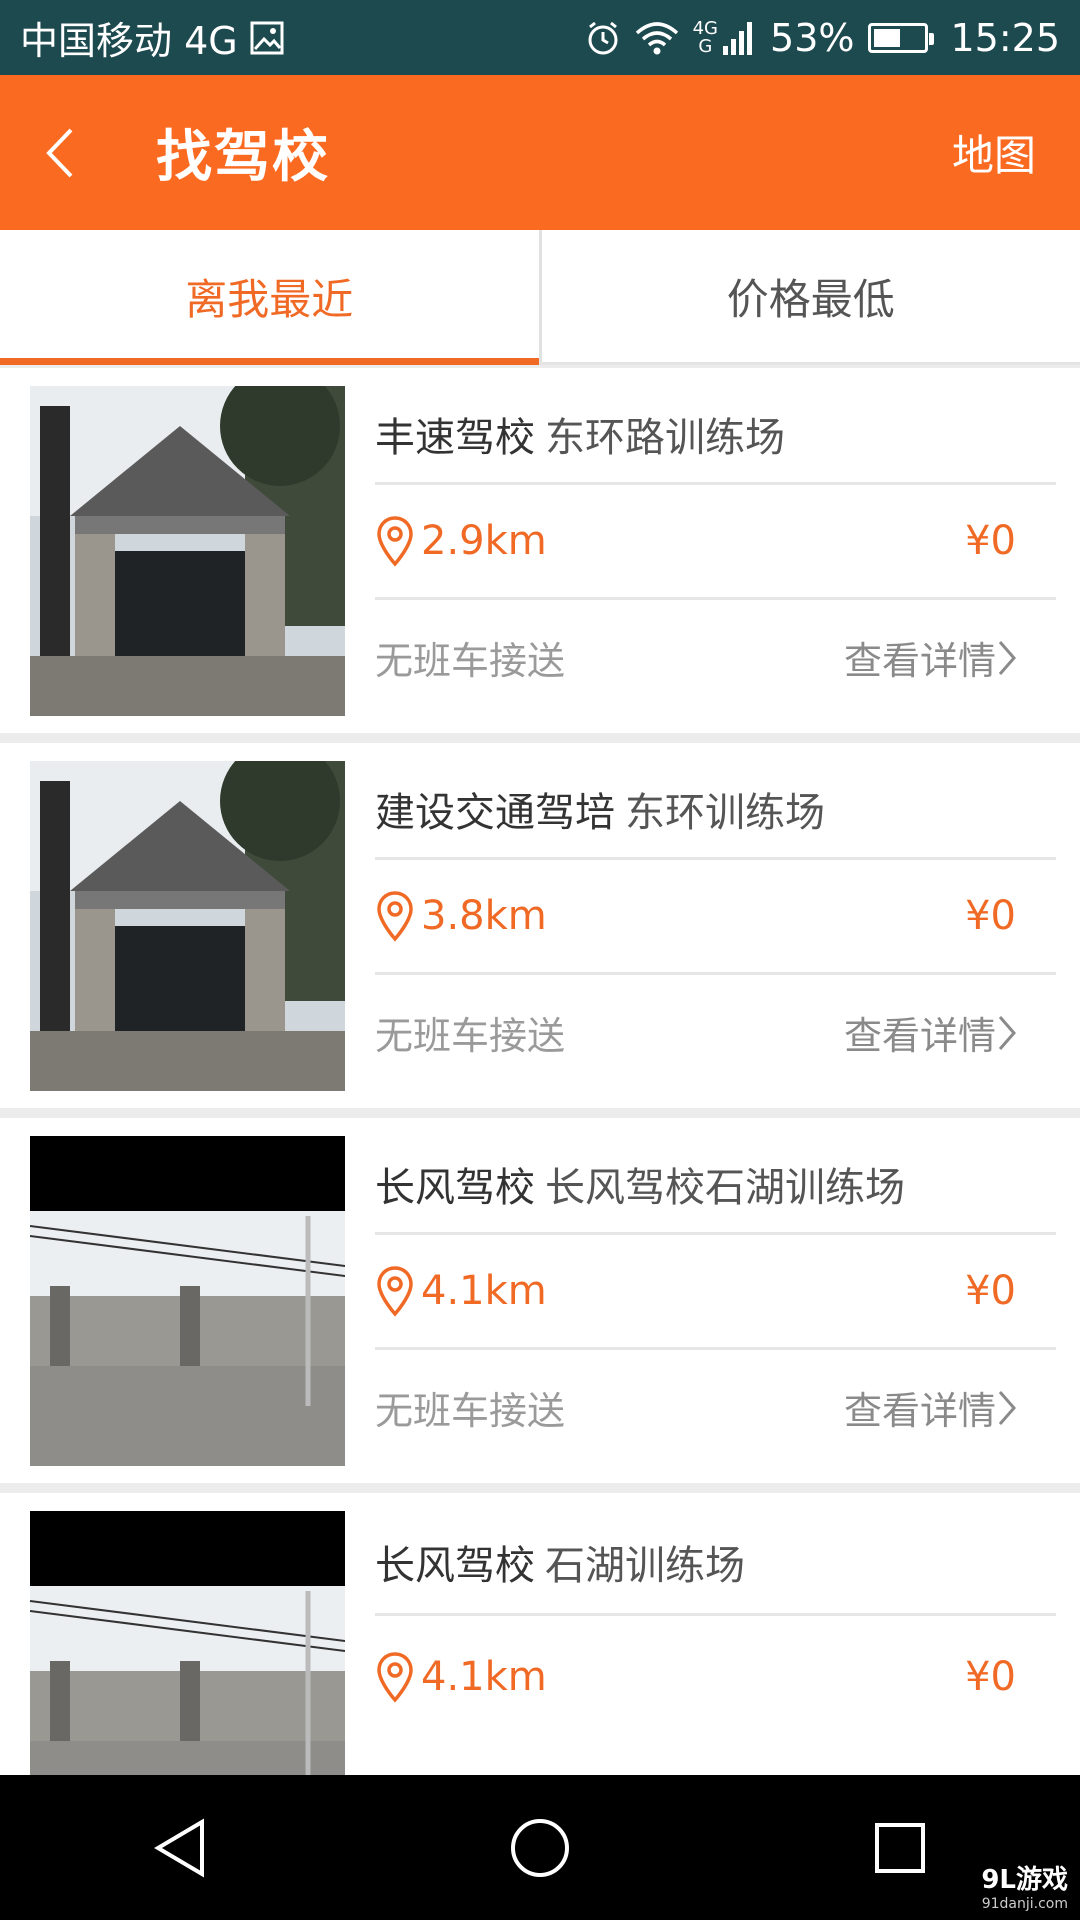 This screenshot has width=1080, height=1920. Describe the element at coordinates (725, 813) in the screenshot. I see `school-campus: 东环训练场` at that location.